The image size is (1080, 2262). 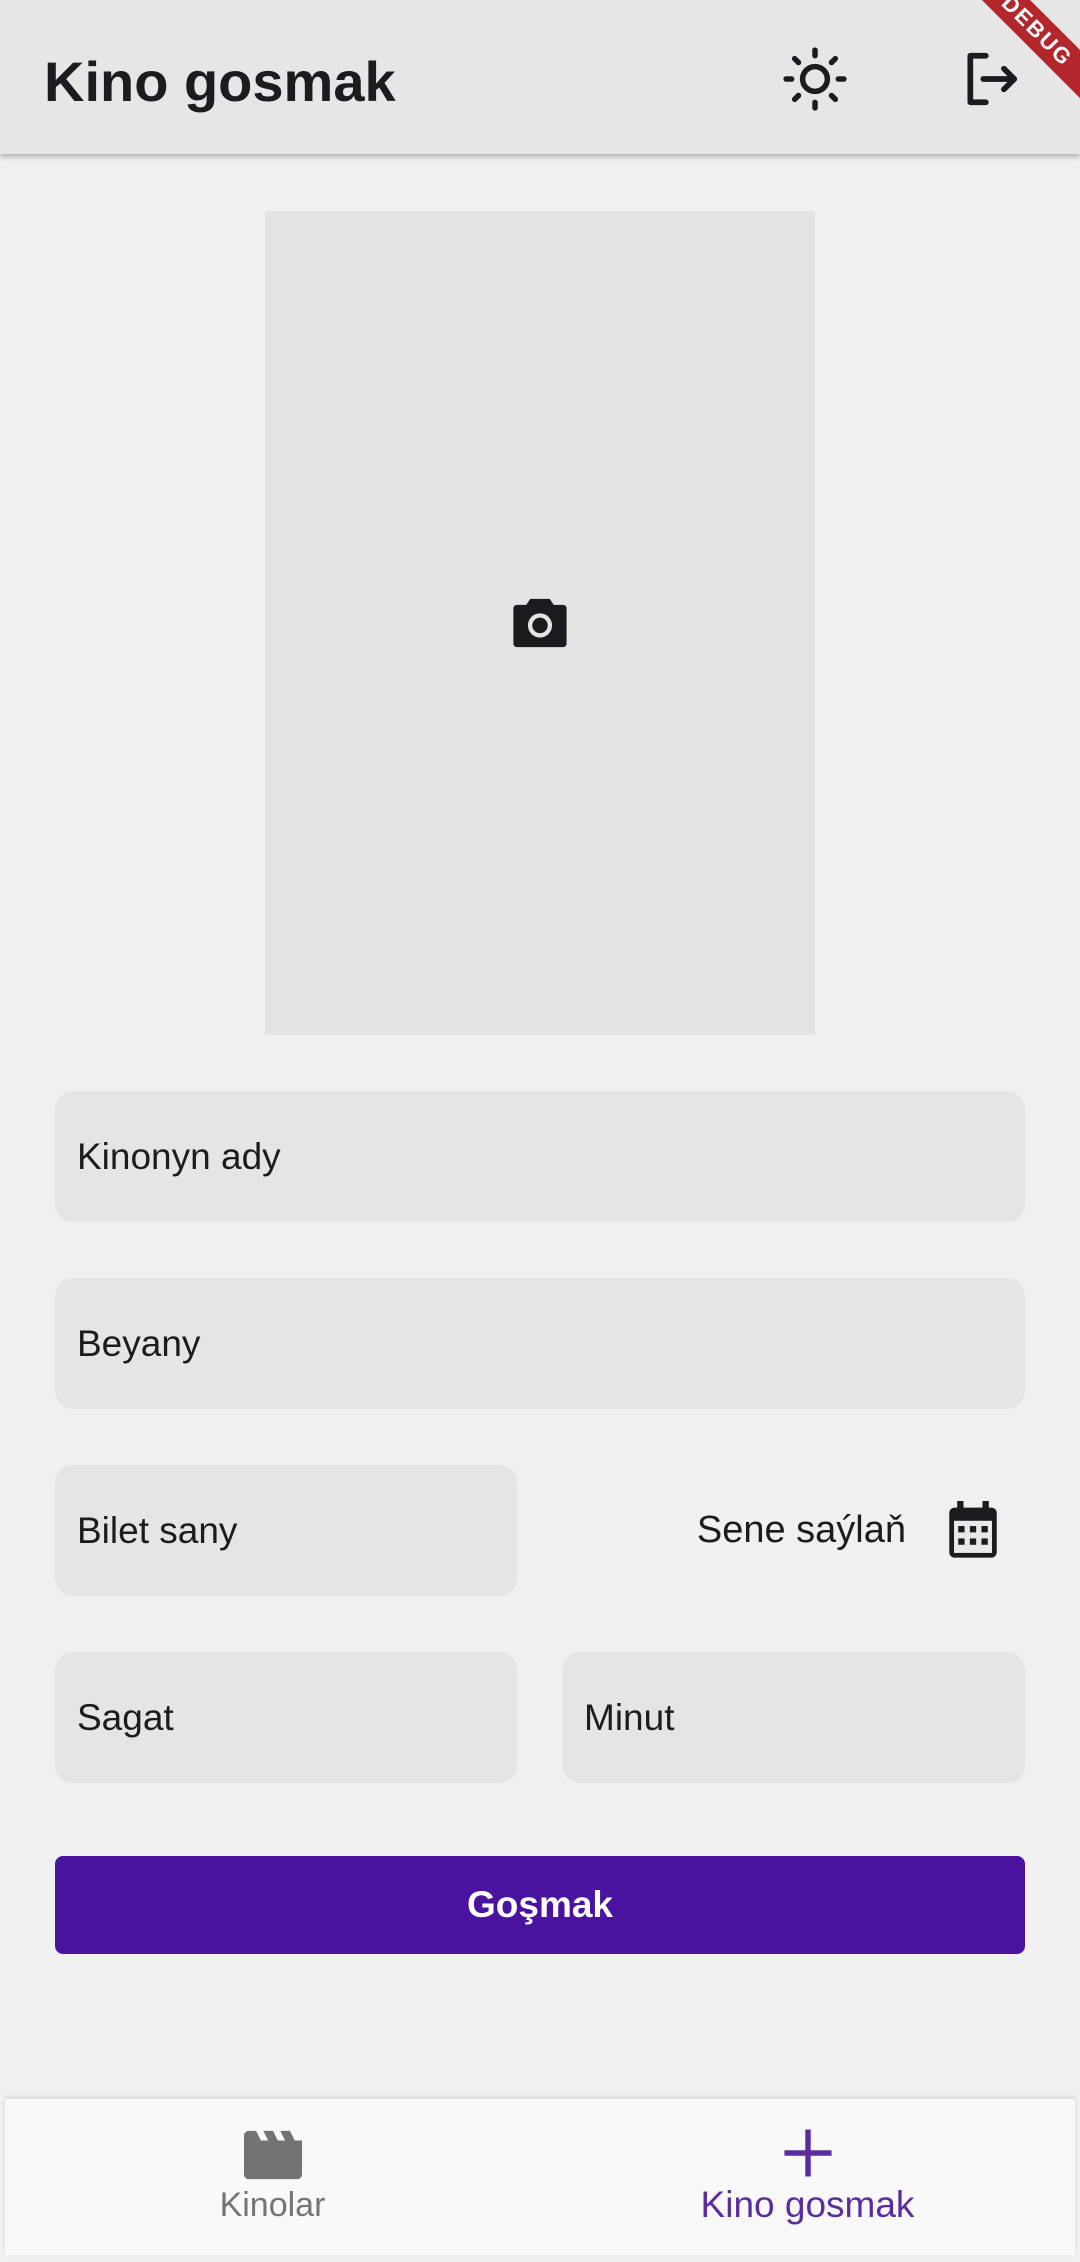 I want to click on description-field, so click(x=540, y=1343).